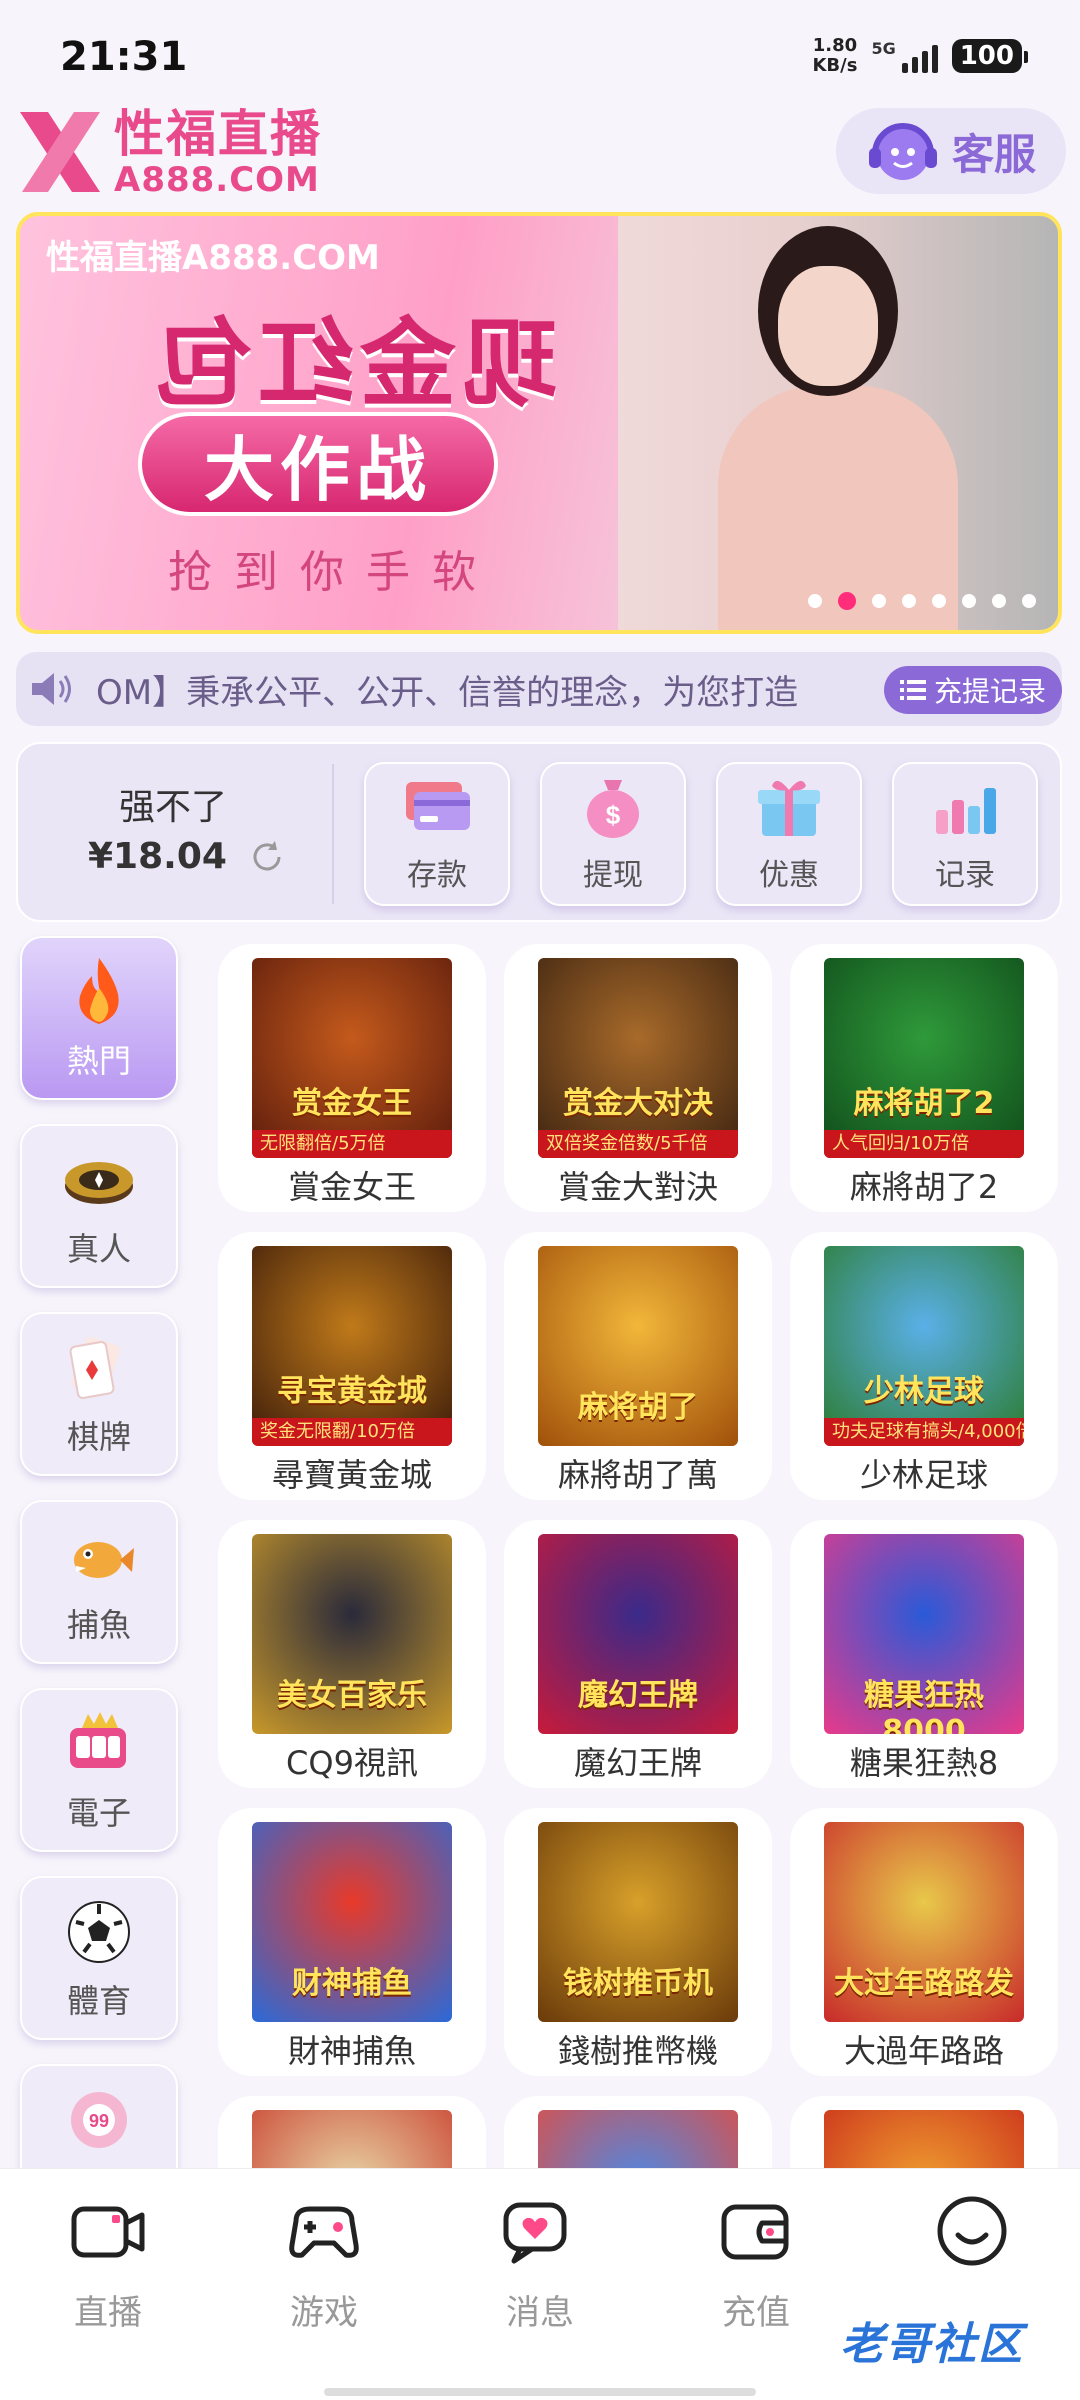  I want to click on game-thumbnail: 魔幻王牌, so click(638, 1634).